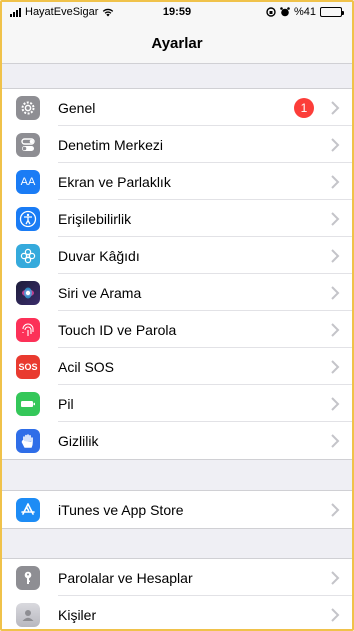 The image size is (354, 631). Describe the element at coordinates (66, 403) in the screenshot. I see `settings-row-label: Pil` at that location.